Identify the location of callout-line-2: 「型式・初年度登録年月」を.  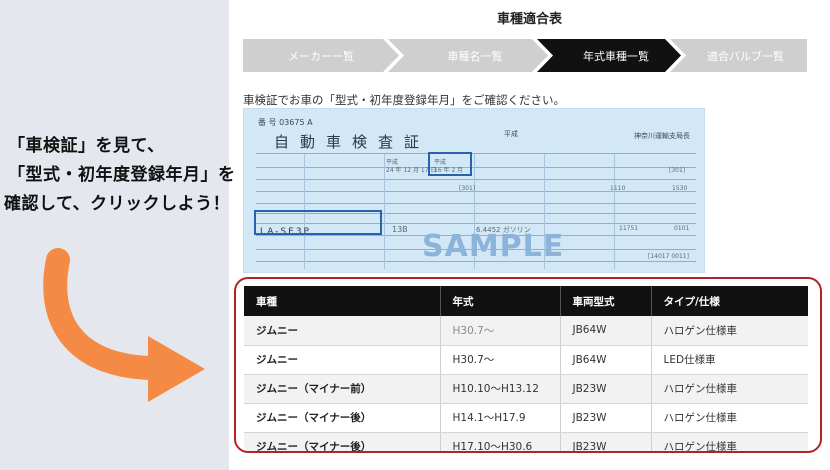
(122, 175).